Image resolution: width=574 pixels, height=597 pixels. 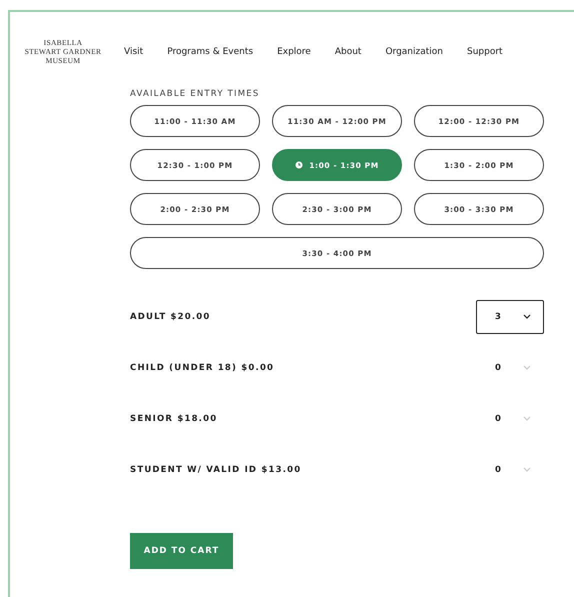 I want to click on clock-icon, so click(x=299, y=165).